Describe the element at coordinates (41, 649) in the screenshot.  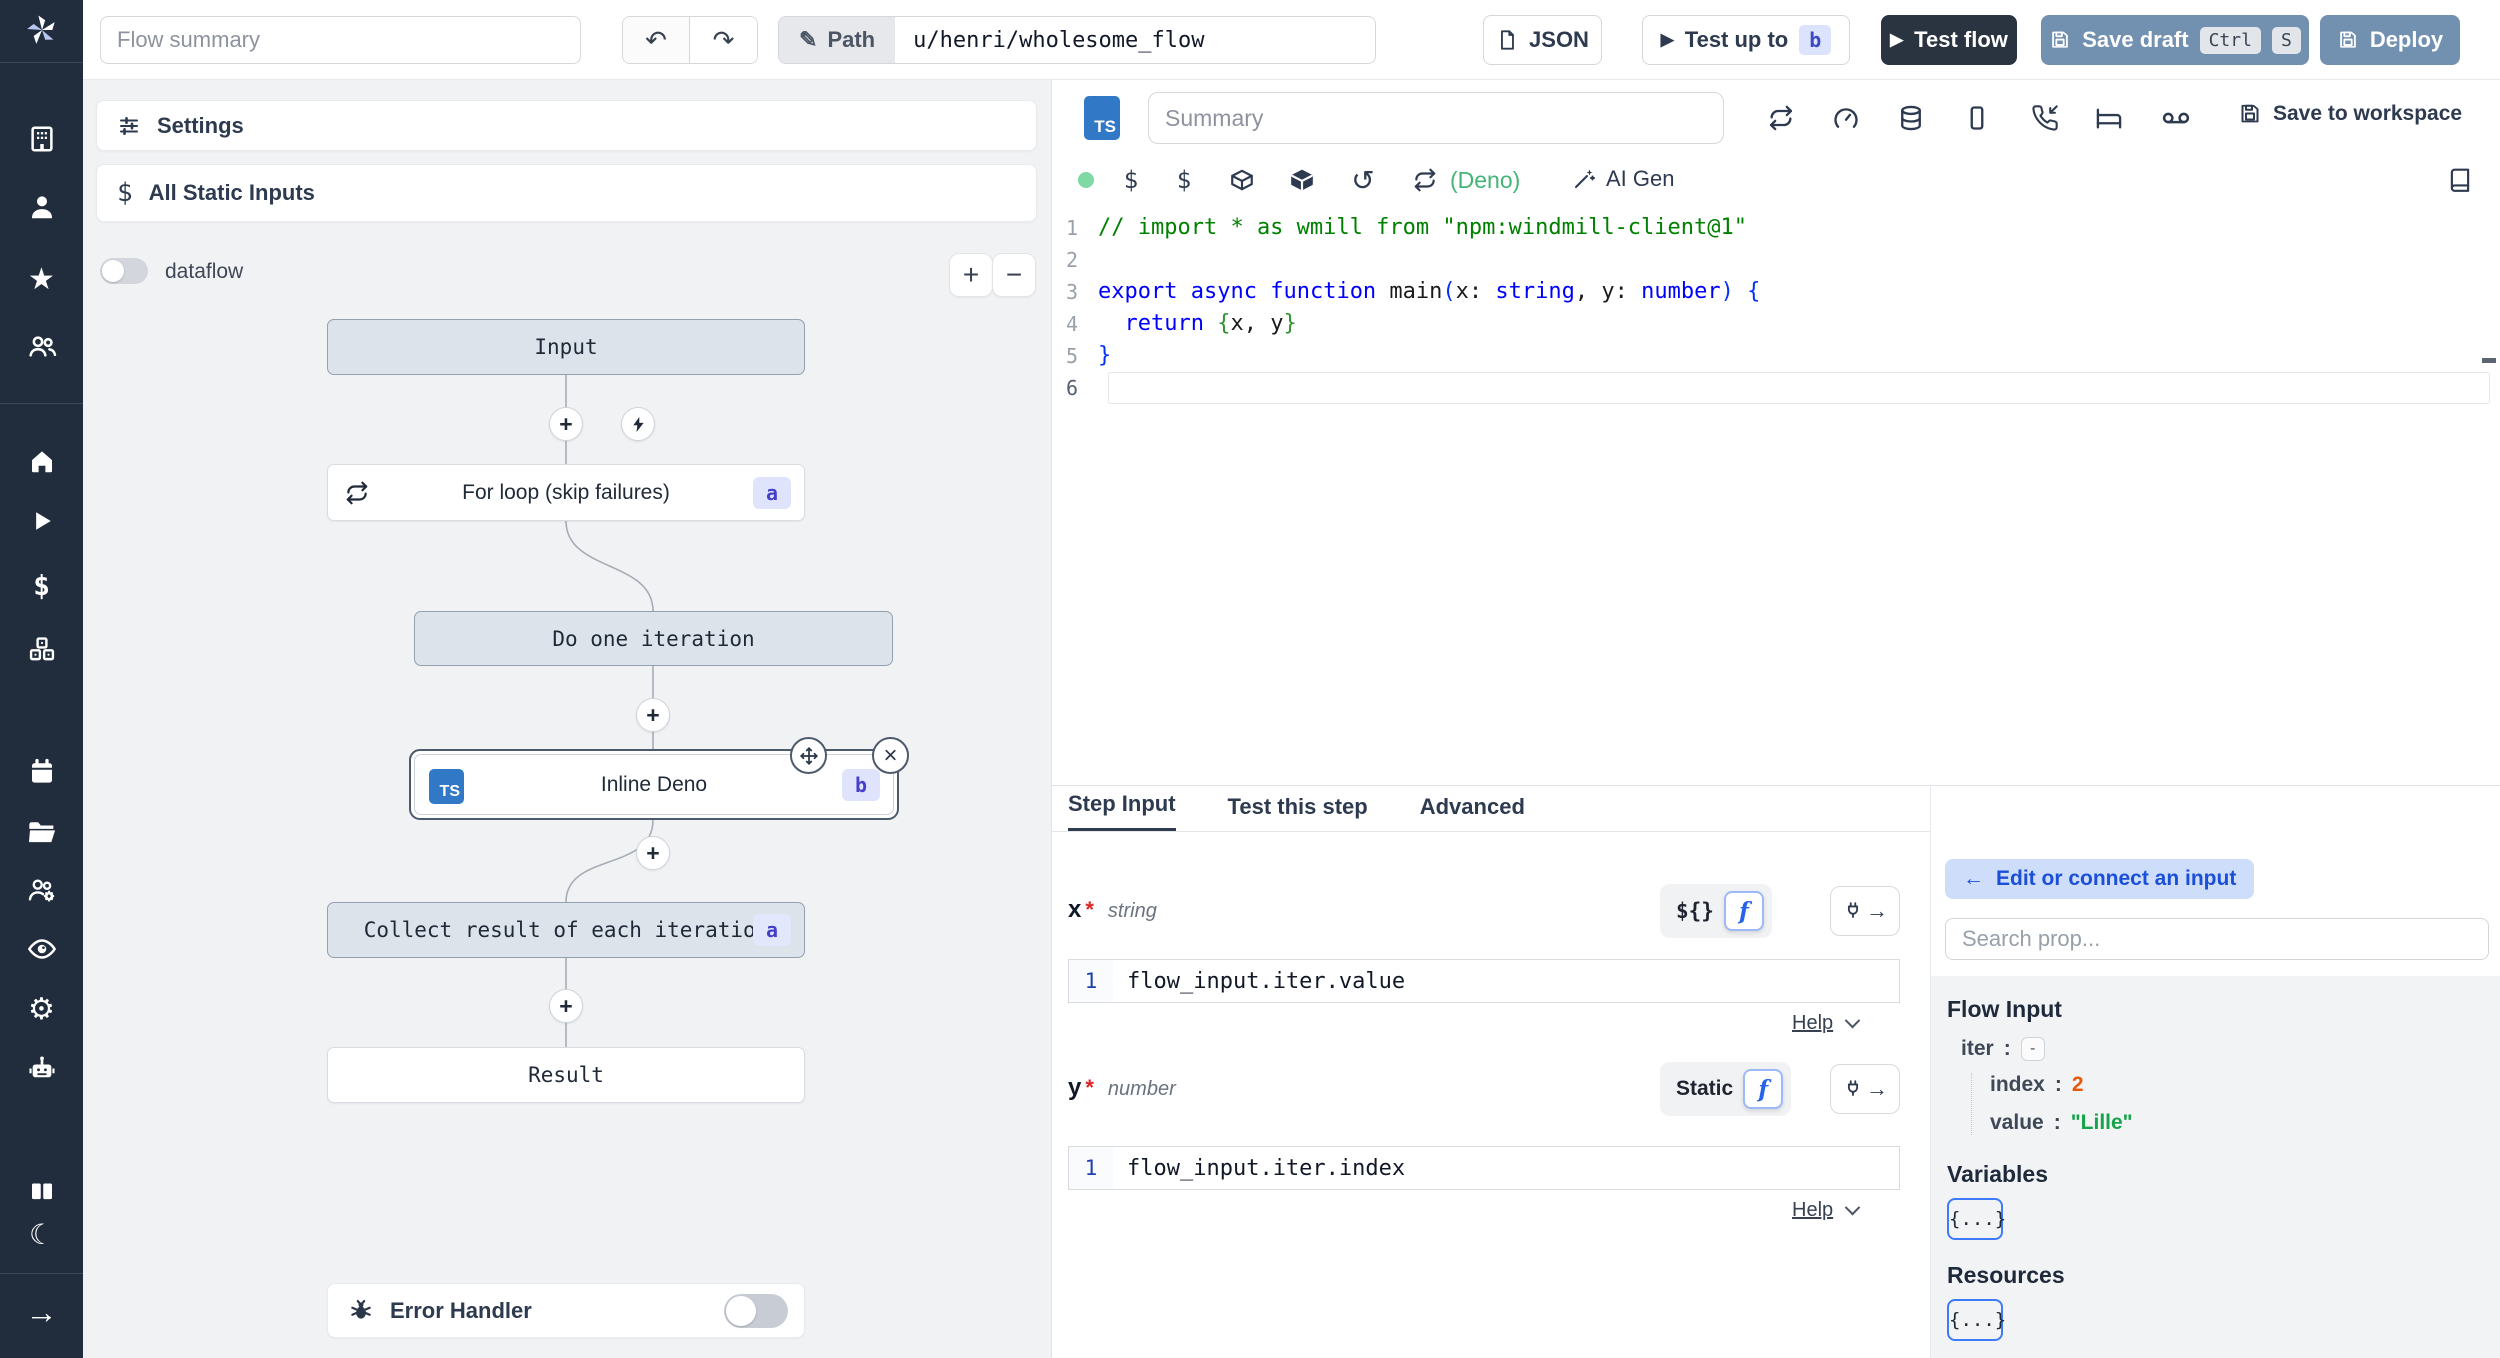
I see `cubes-icon` at that location.